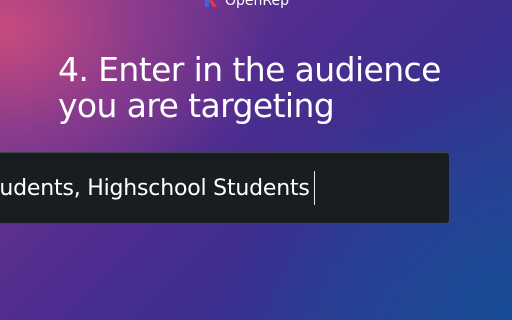  Describe the element at coordinates (196, 105) in the screenshot. I see `prompt-line-2: you are targeting` at that location.